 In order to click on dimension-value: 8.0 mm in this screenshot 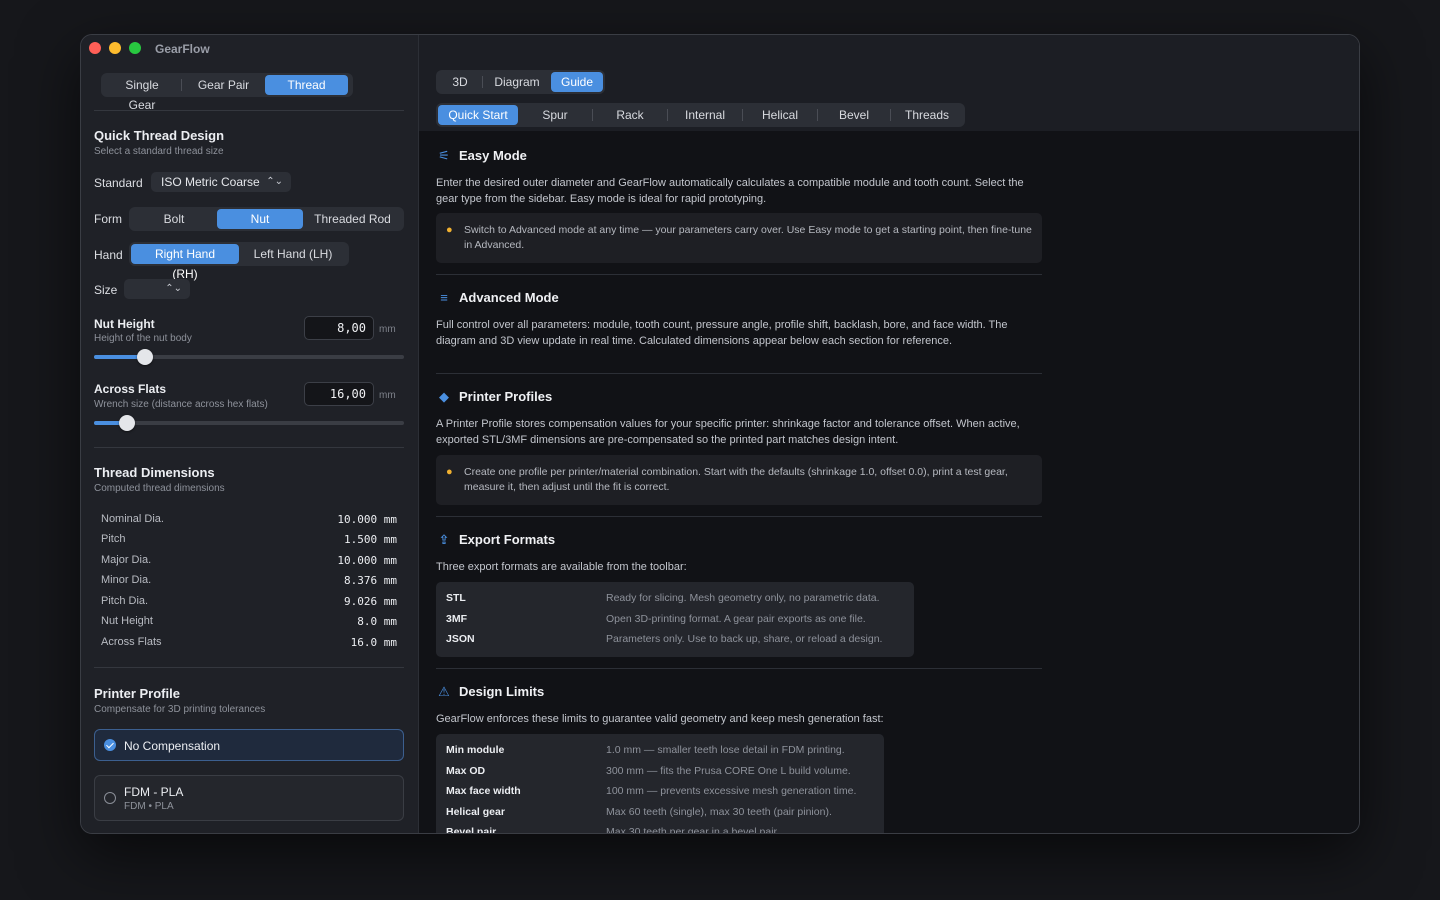, I will do `click(377, 621)`.